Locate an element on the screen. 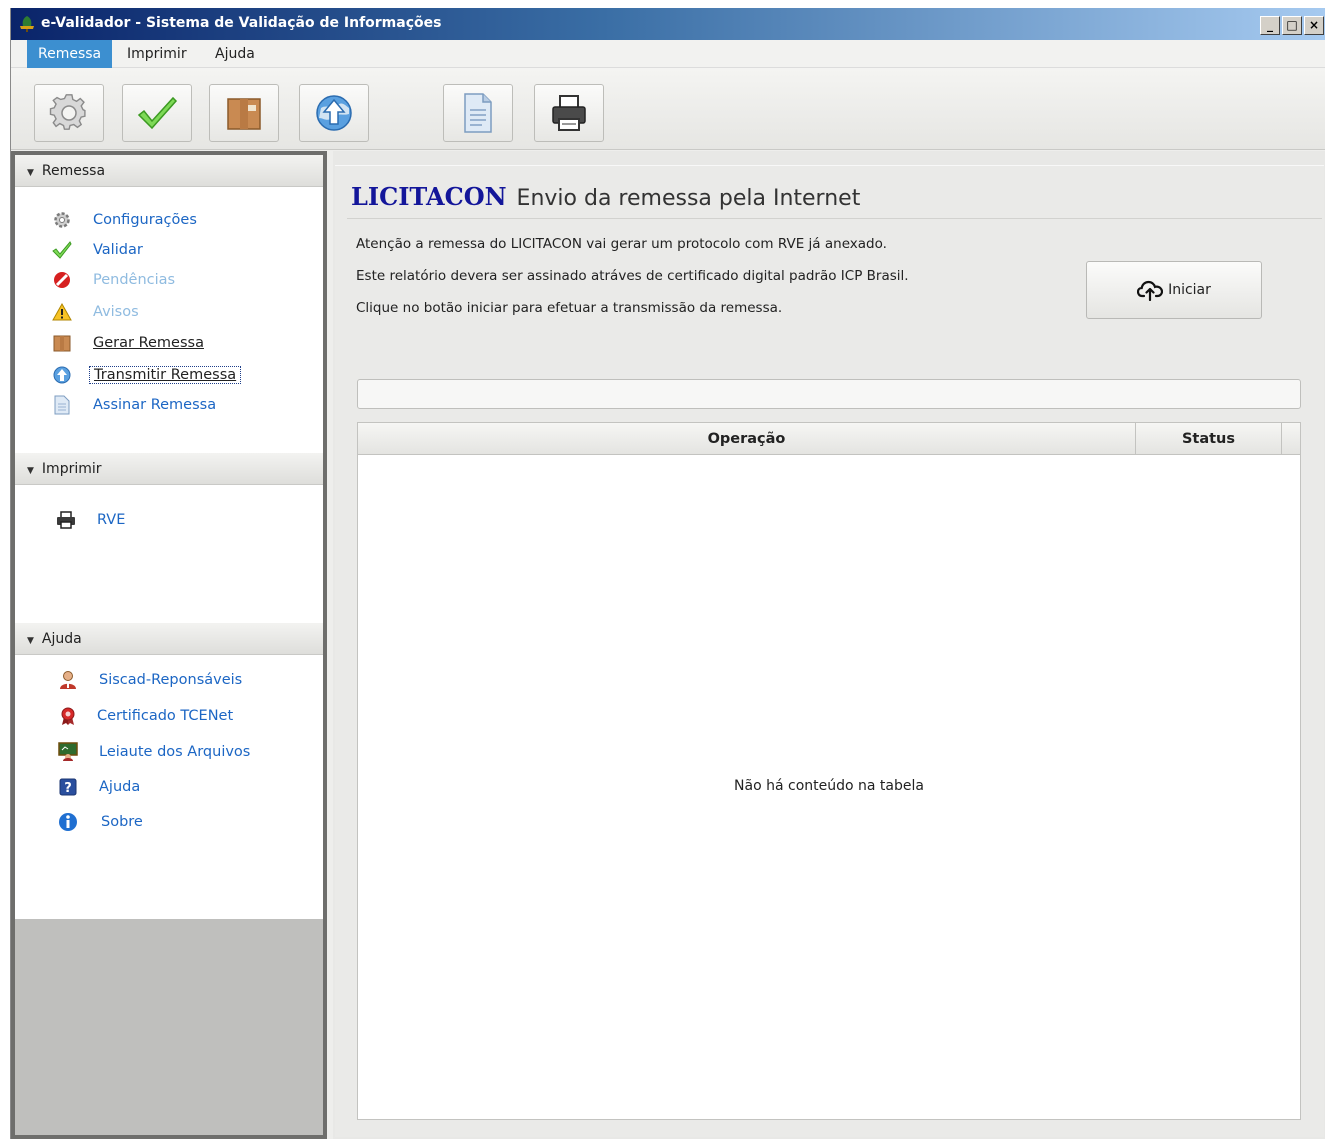 The width and height of the screenshot is (1325, 1139). ribbon-icon is located at coordinates (68, 716).